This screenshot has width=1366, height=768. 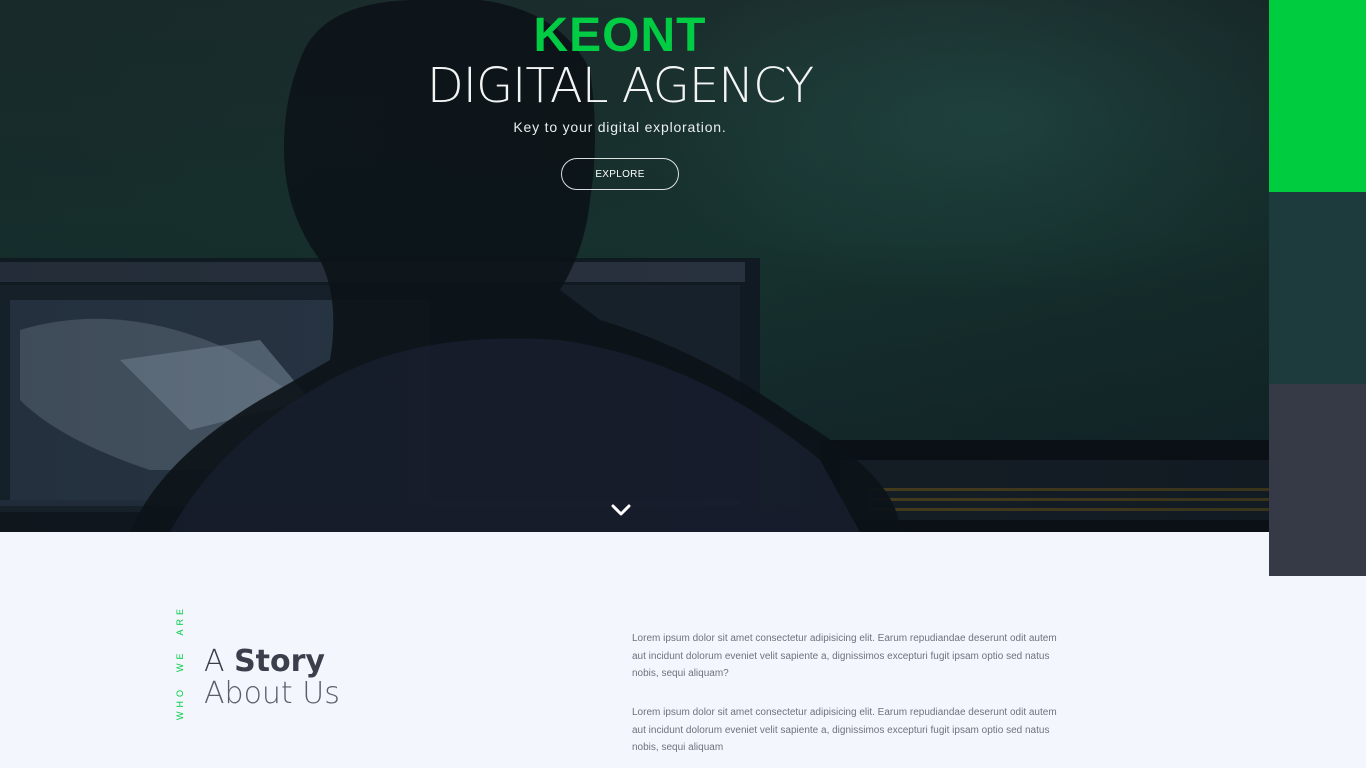 What do you see at coordinates (1317, 288) in the screenshot?
I see `side-panel-teal` at bounding box center [1317, 288].